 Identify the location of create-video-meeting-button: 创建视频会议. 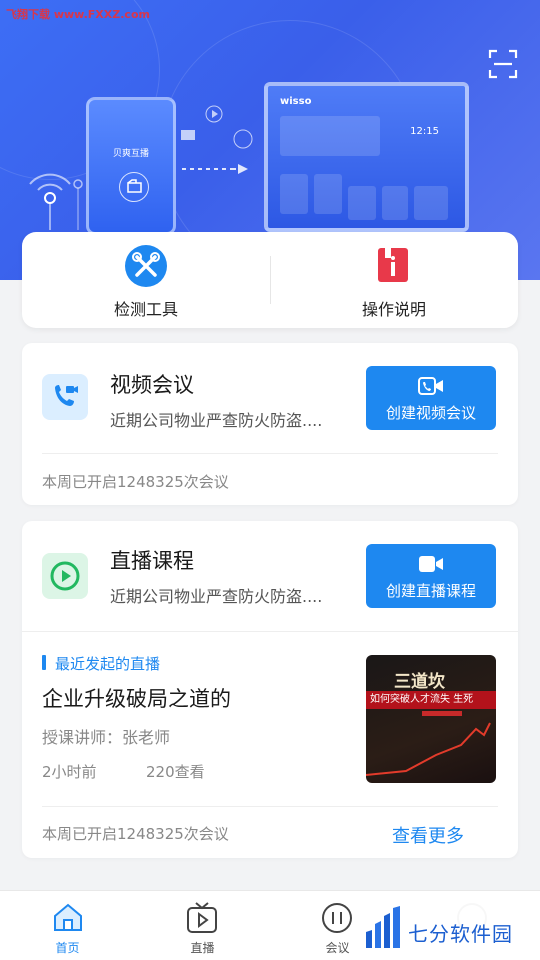
(431, 398).